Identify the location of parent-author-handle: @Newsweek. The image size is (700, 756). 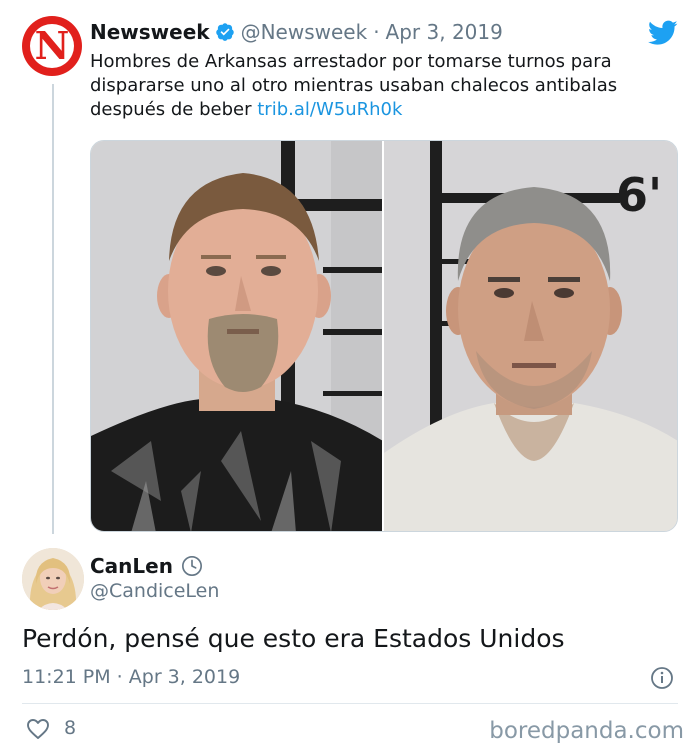
(304, 32).